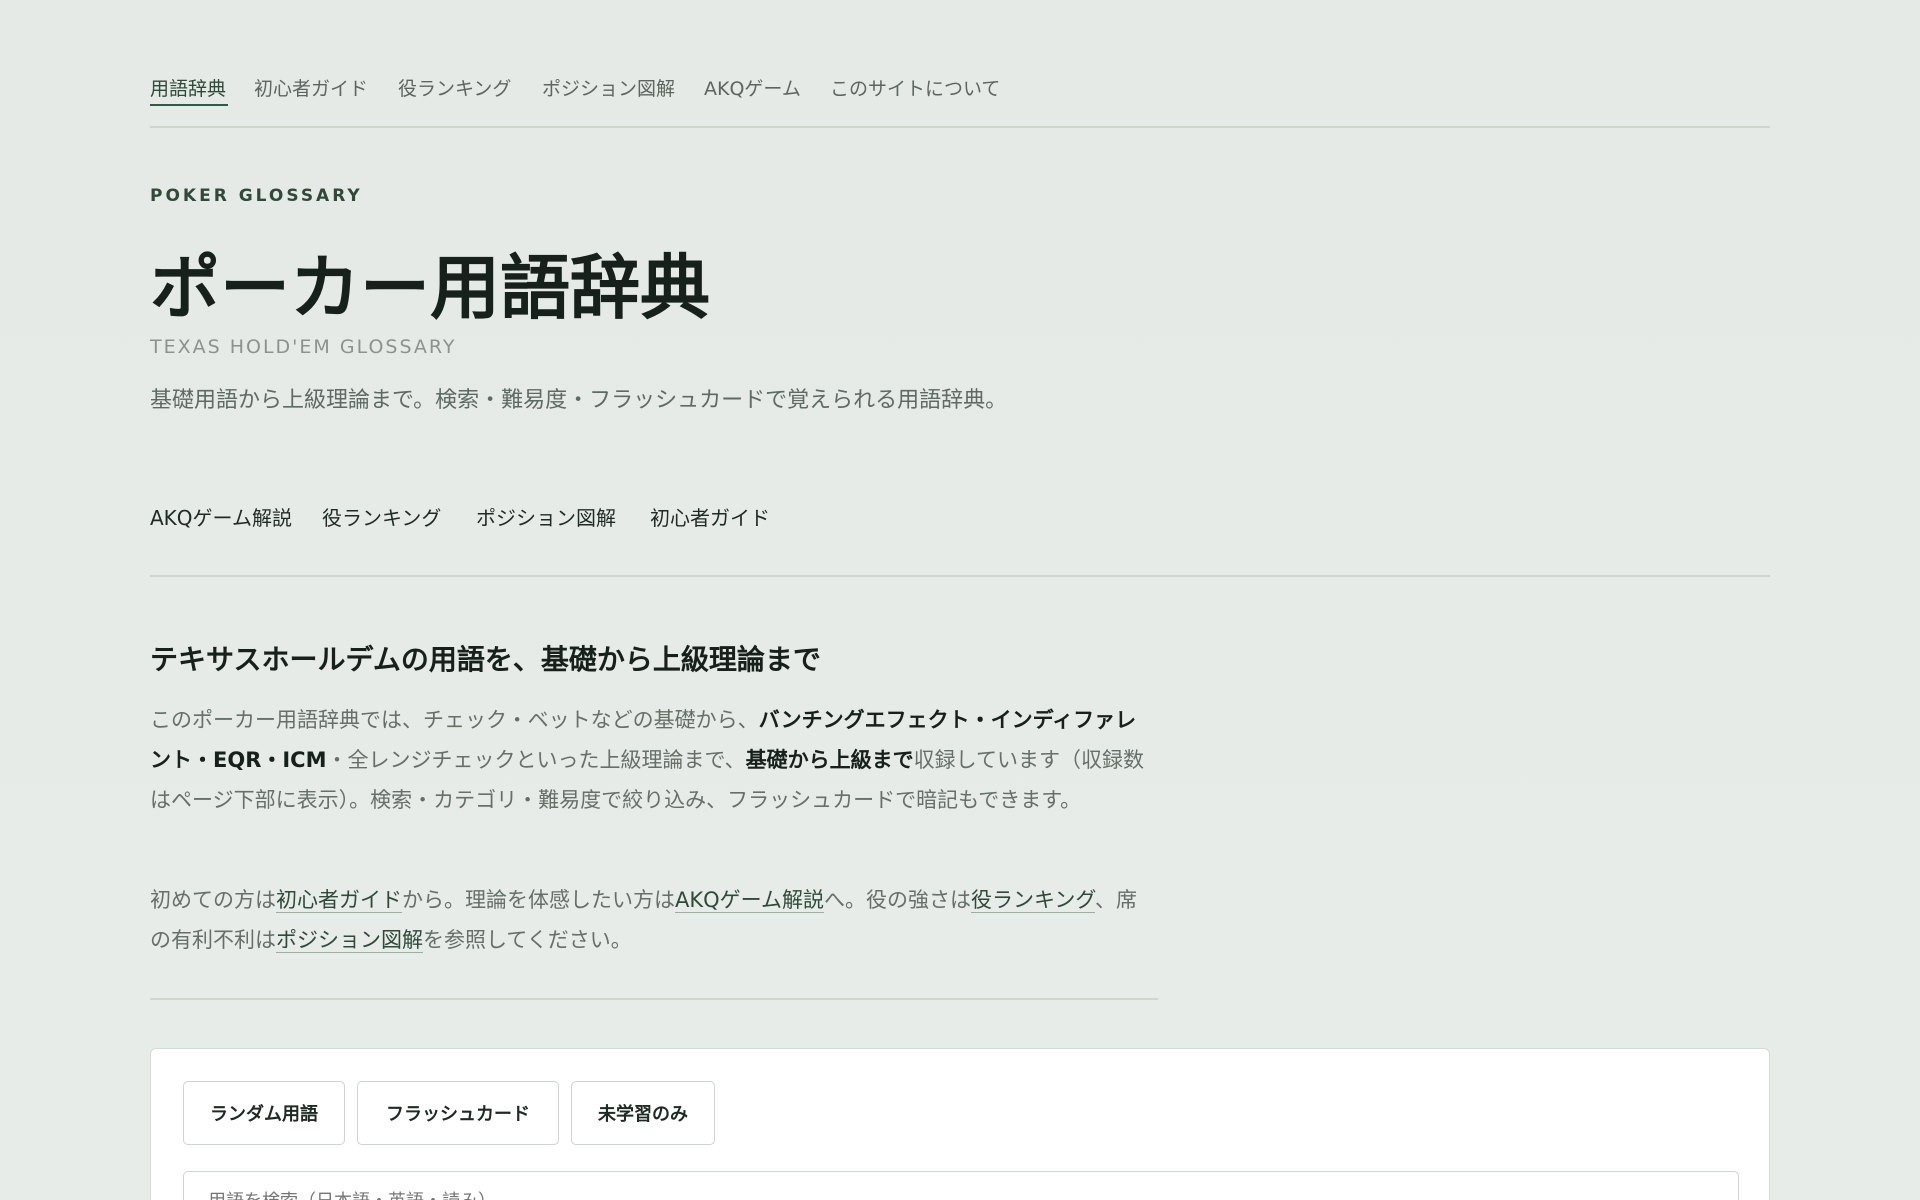  What do you see at coordinates (898, 900) in the screenshot?
I see `intro-text: へ。役の強さは` at bounding box center [898, 900].